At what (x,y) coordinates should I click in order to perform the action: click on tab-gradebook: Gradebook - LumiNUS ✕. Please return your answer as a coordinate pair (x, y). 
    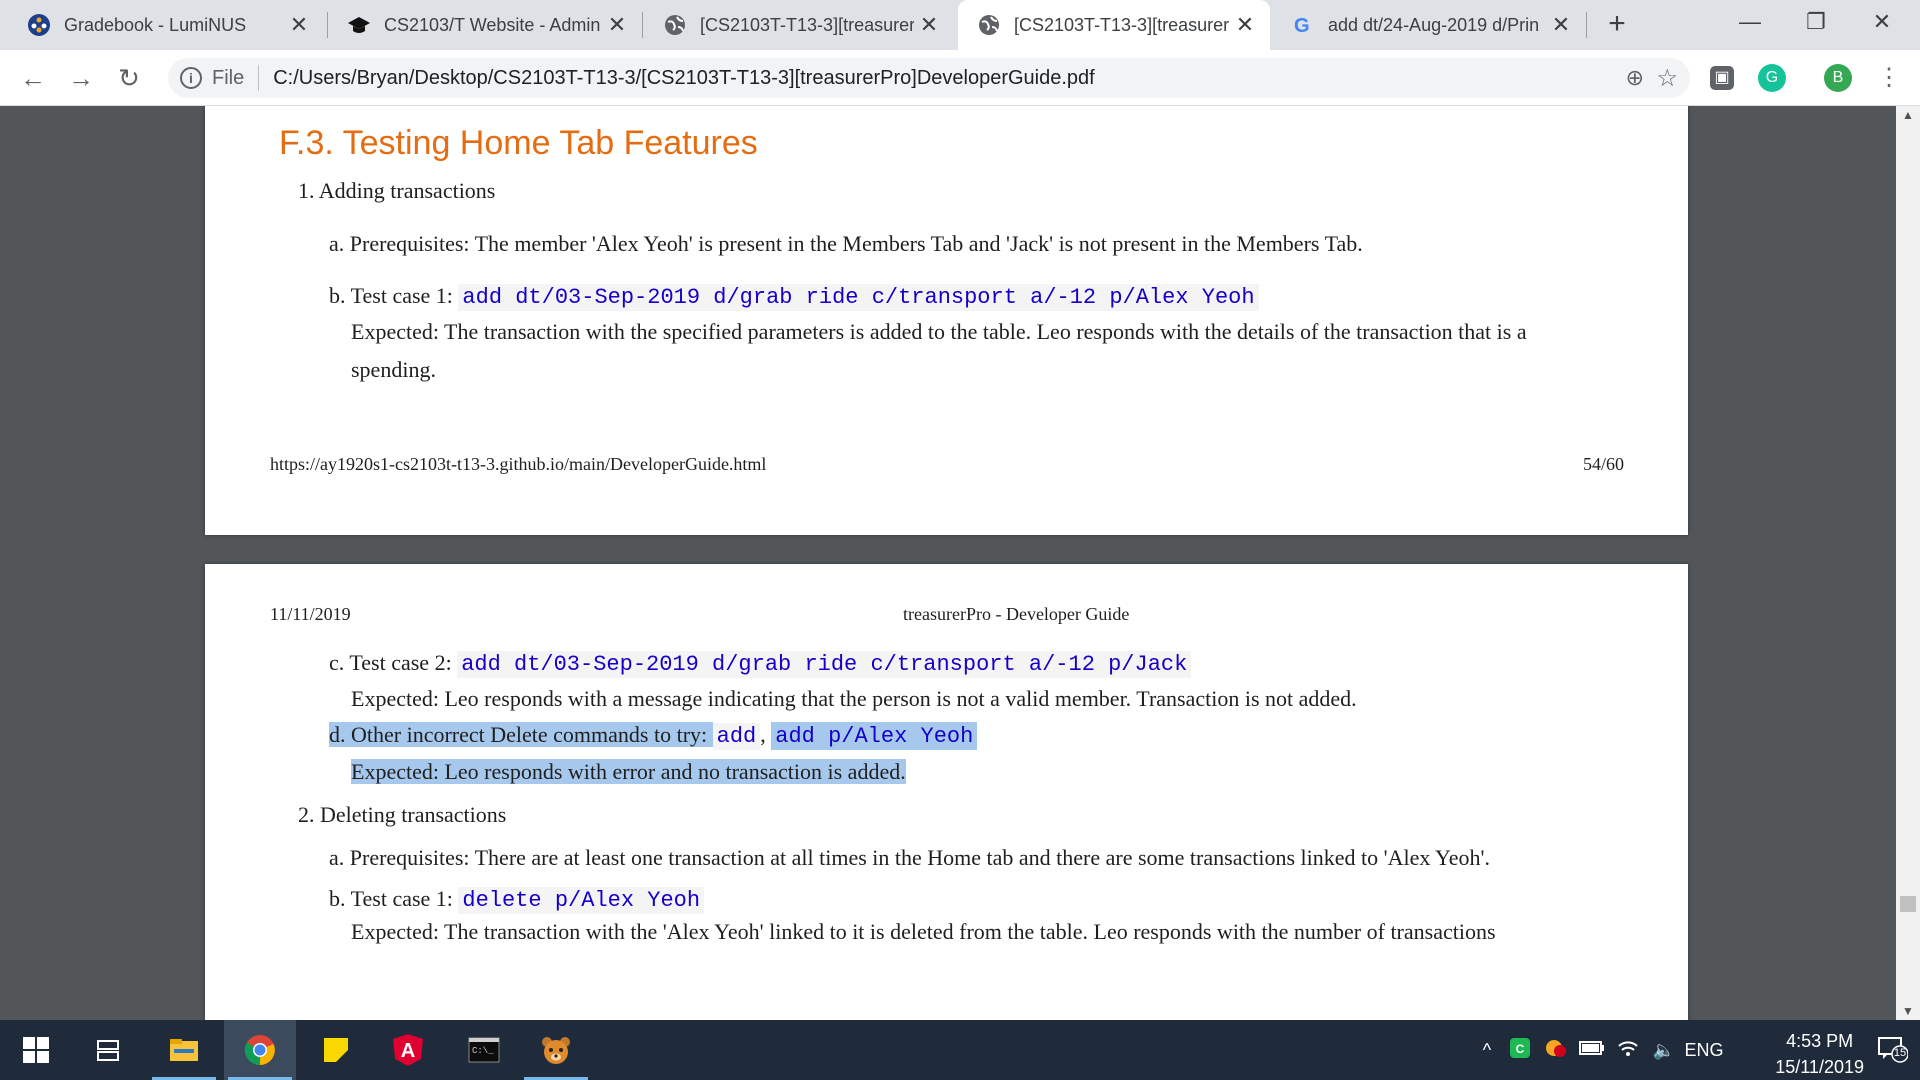
    Looking at the image, I should click on (166, 25).